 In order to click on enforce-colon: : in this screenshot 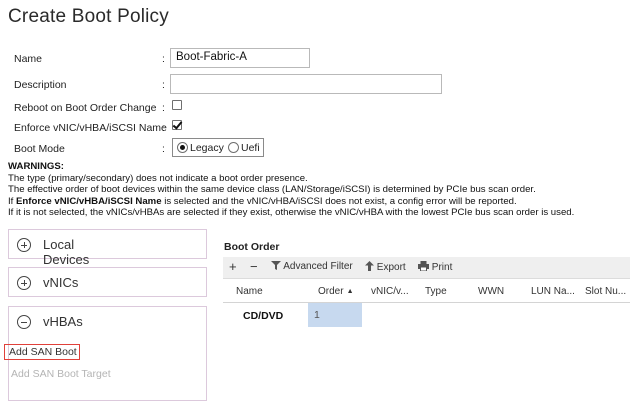, I will do `click(163, 128)`.